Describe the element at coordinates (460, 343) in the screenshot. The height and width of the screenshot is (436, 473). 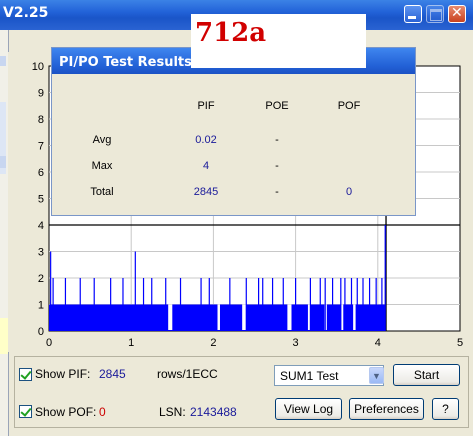
I see `x-tick-label: 5` at that location.